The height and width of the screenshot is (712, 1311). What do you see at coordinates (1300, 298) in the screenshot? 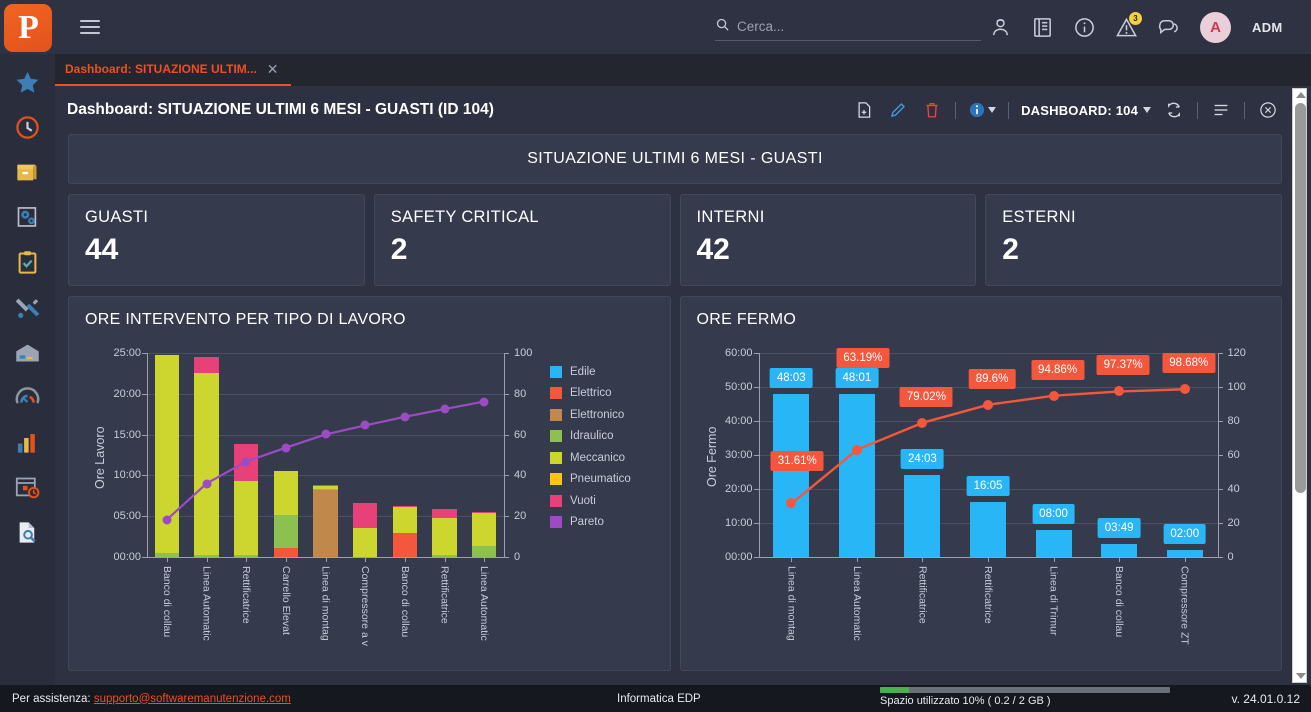
I see `scrollbar-thumb` at bounding box center [1300, 298].